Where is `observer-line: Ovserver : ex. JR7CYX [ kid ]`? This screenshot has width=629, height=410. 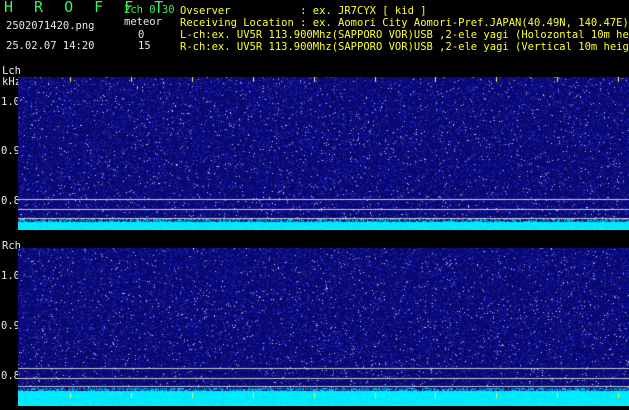 observer-line: Ovserver : ex. JR7CYX [ kid ] is located at coordinates (303, 11).